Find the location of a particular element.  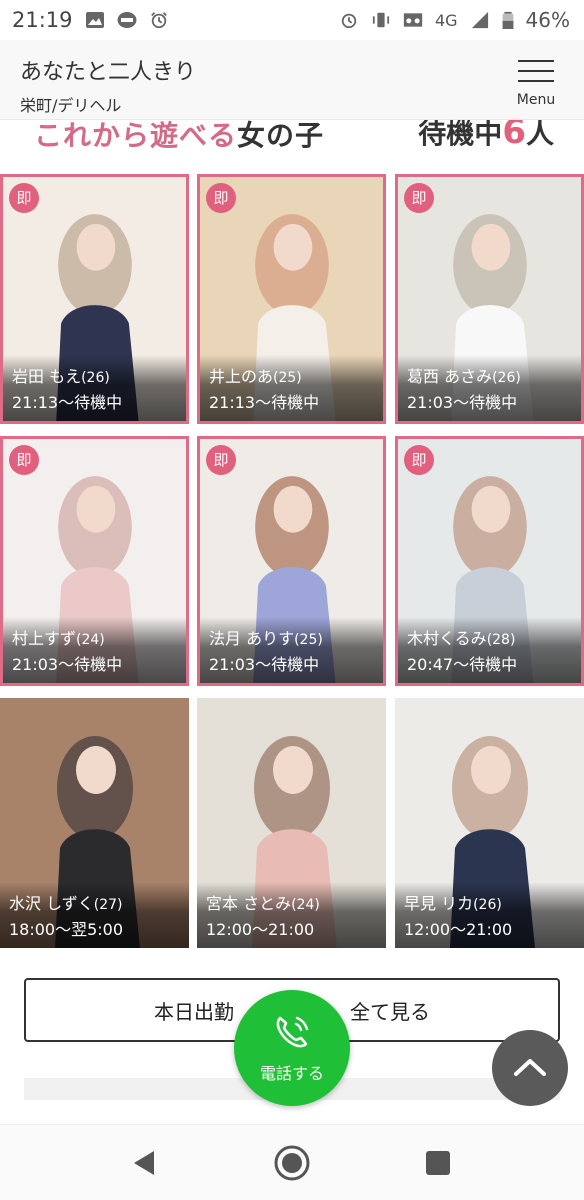

hamburger-icon is located at coordinates (536, 61).